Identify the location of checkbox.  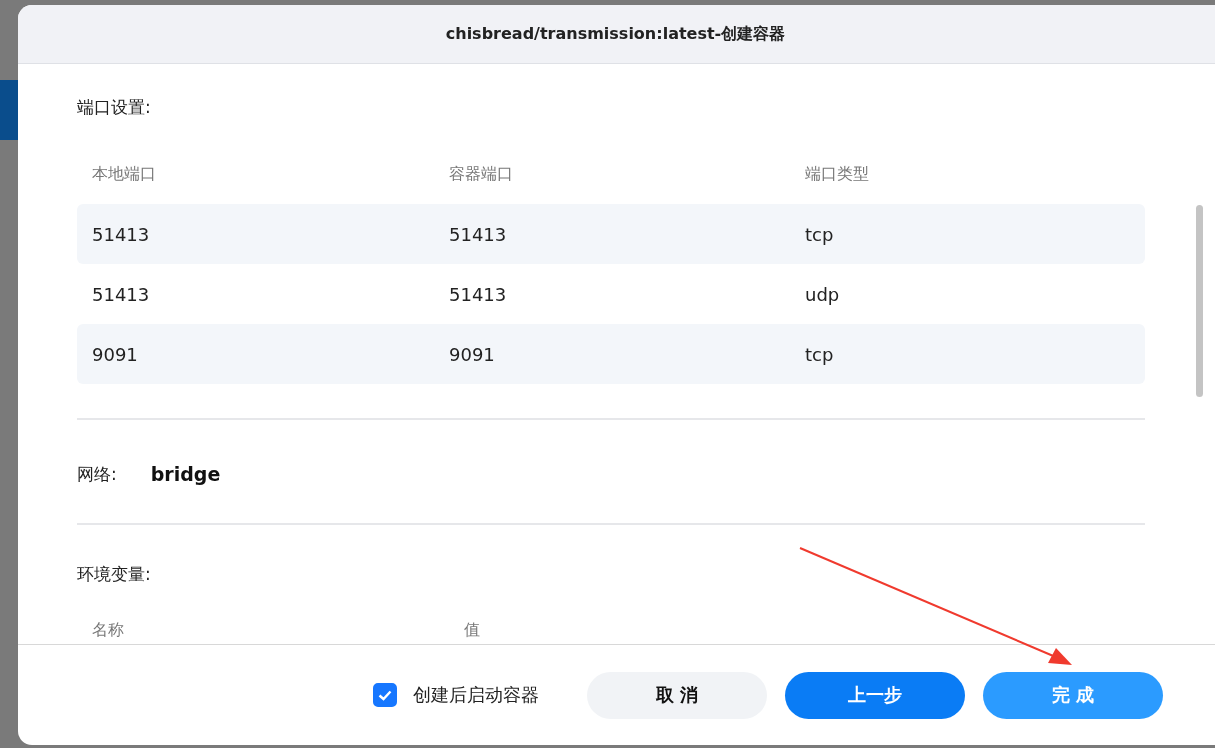
(385, 695).